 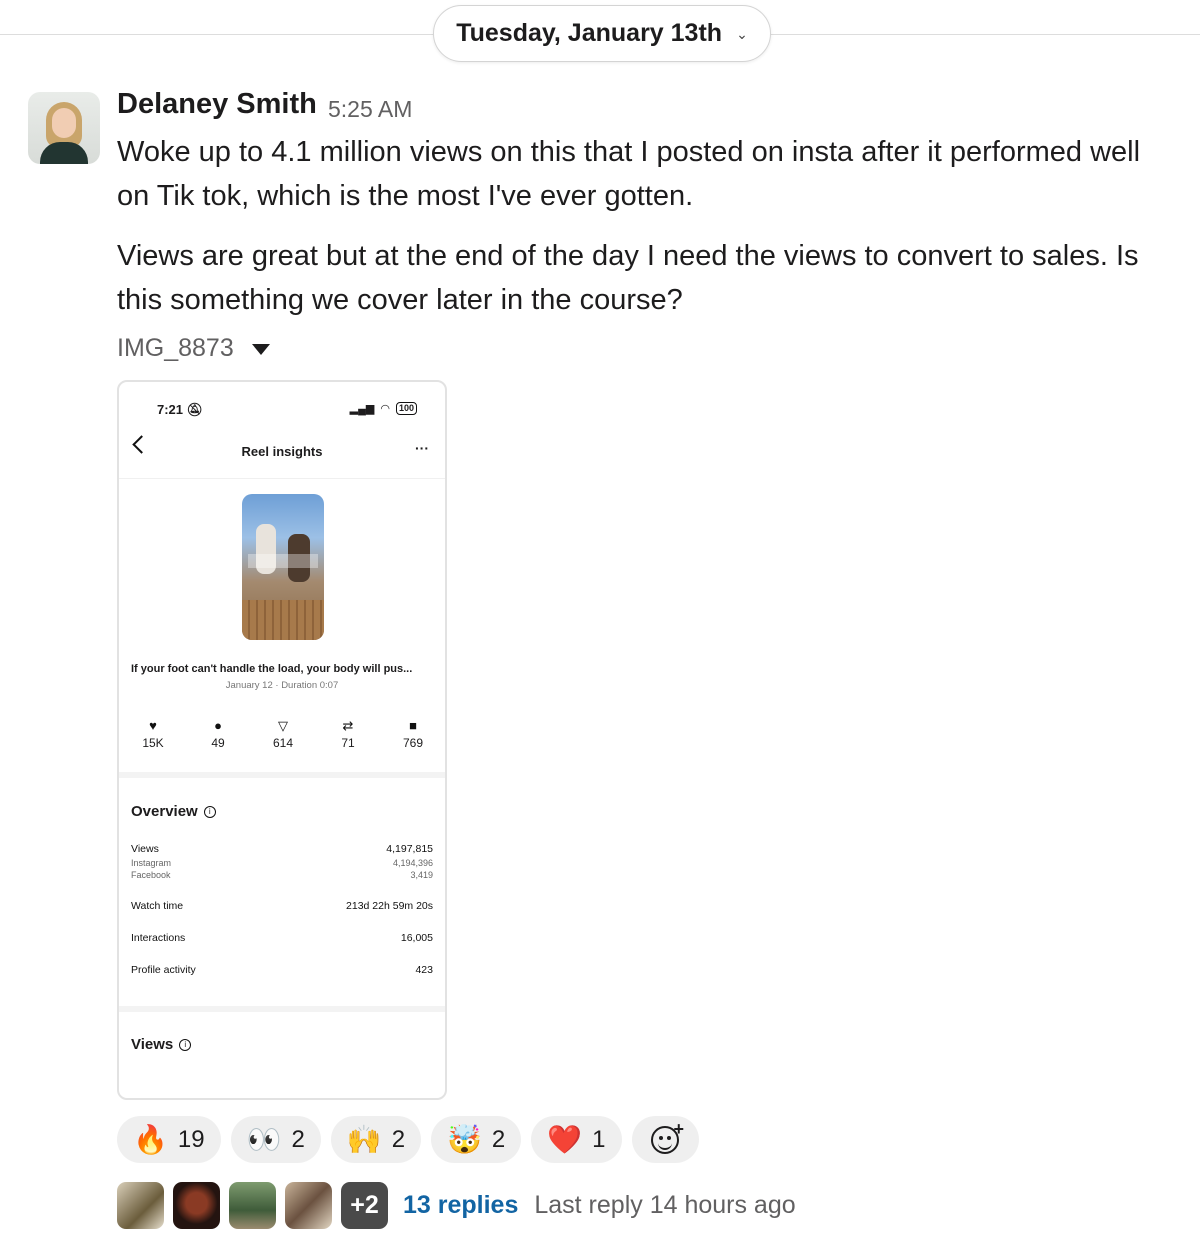 I want to click on views-value: 4,197,815, so click(x=409, y=849).